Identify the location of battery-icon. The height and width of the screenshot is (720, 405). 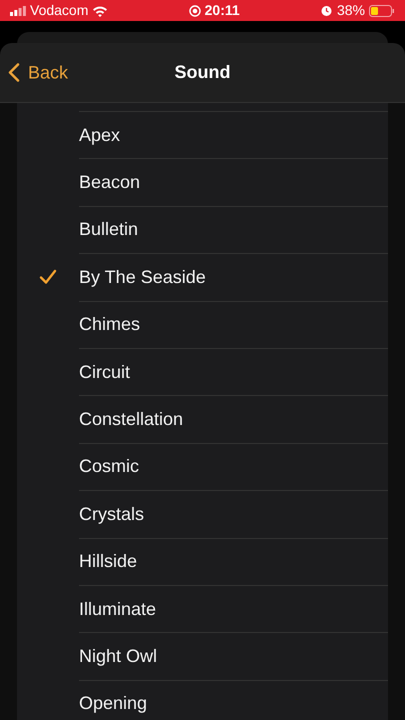
(381, 10).